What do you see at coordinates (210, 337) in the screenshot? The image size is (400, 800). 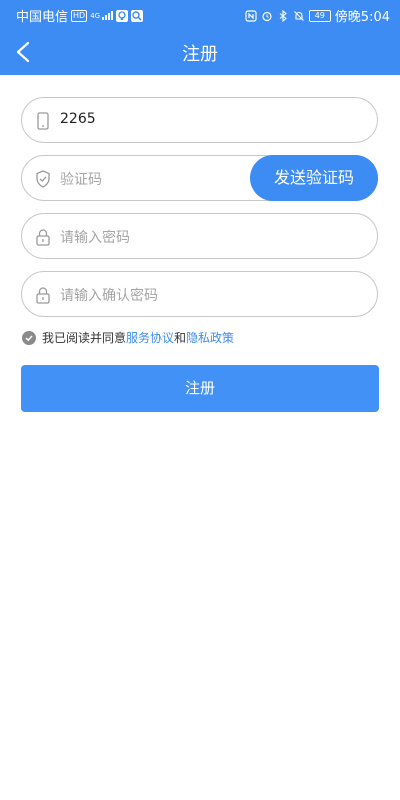 I see `privacy-policy-link: 隐私政策` at bounding box center [210, 337].